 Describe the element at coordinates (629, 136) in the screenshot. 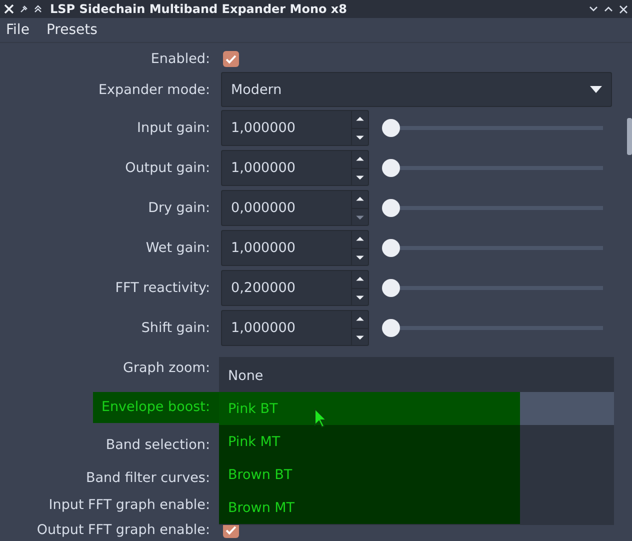

I see `scrollbar` at that location.